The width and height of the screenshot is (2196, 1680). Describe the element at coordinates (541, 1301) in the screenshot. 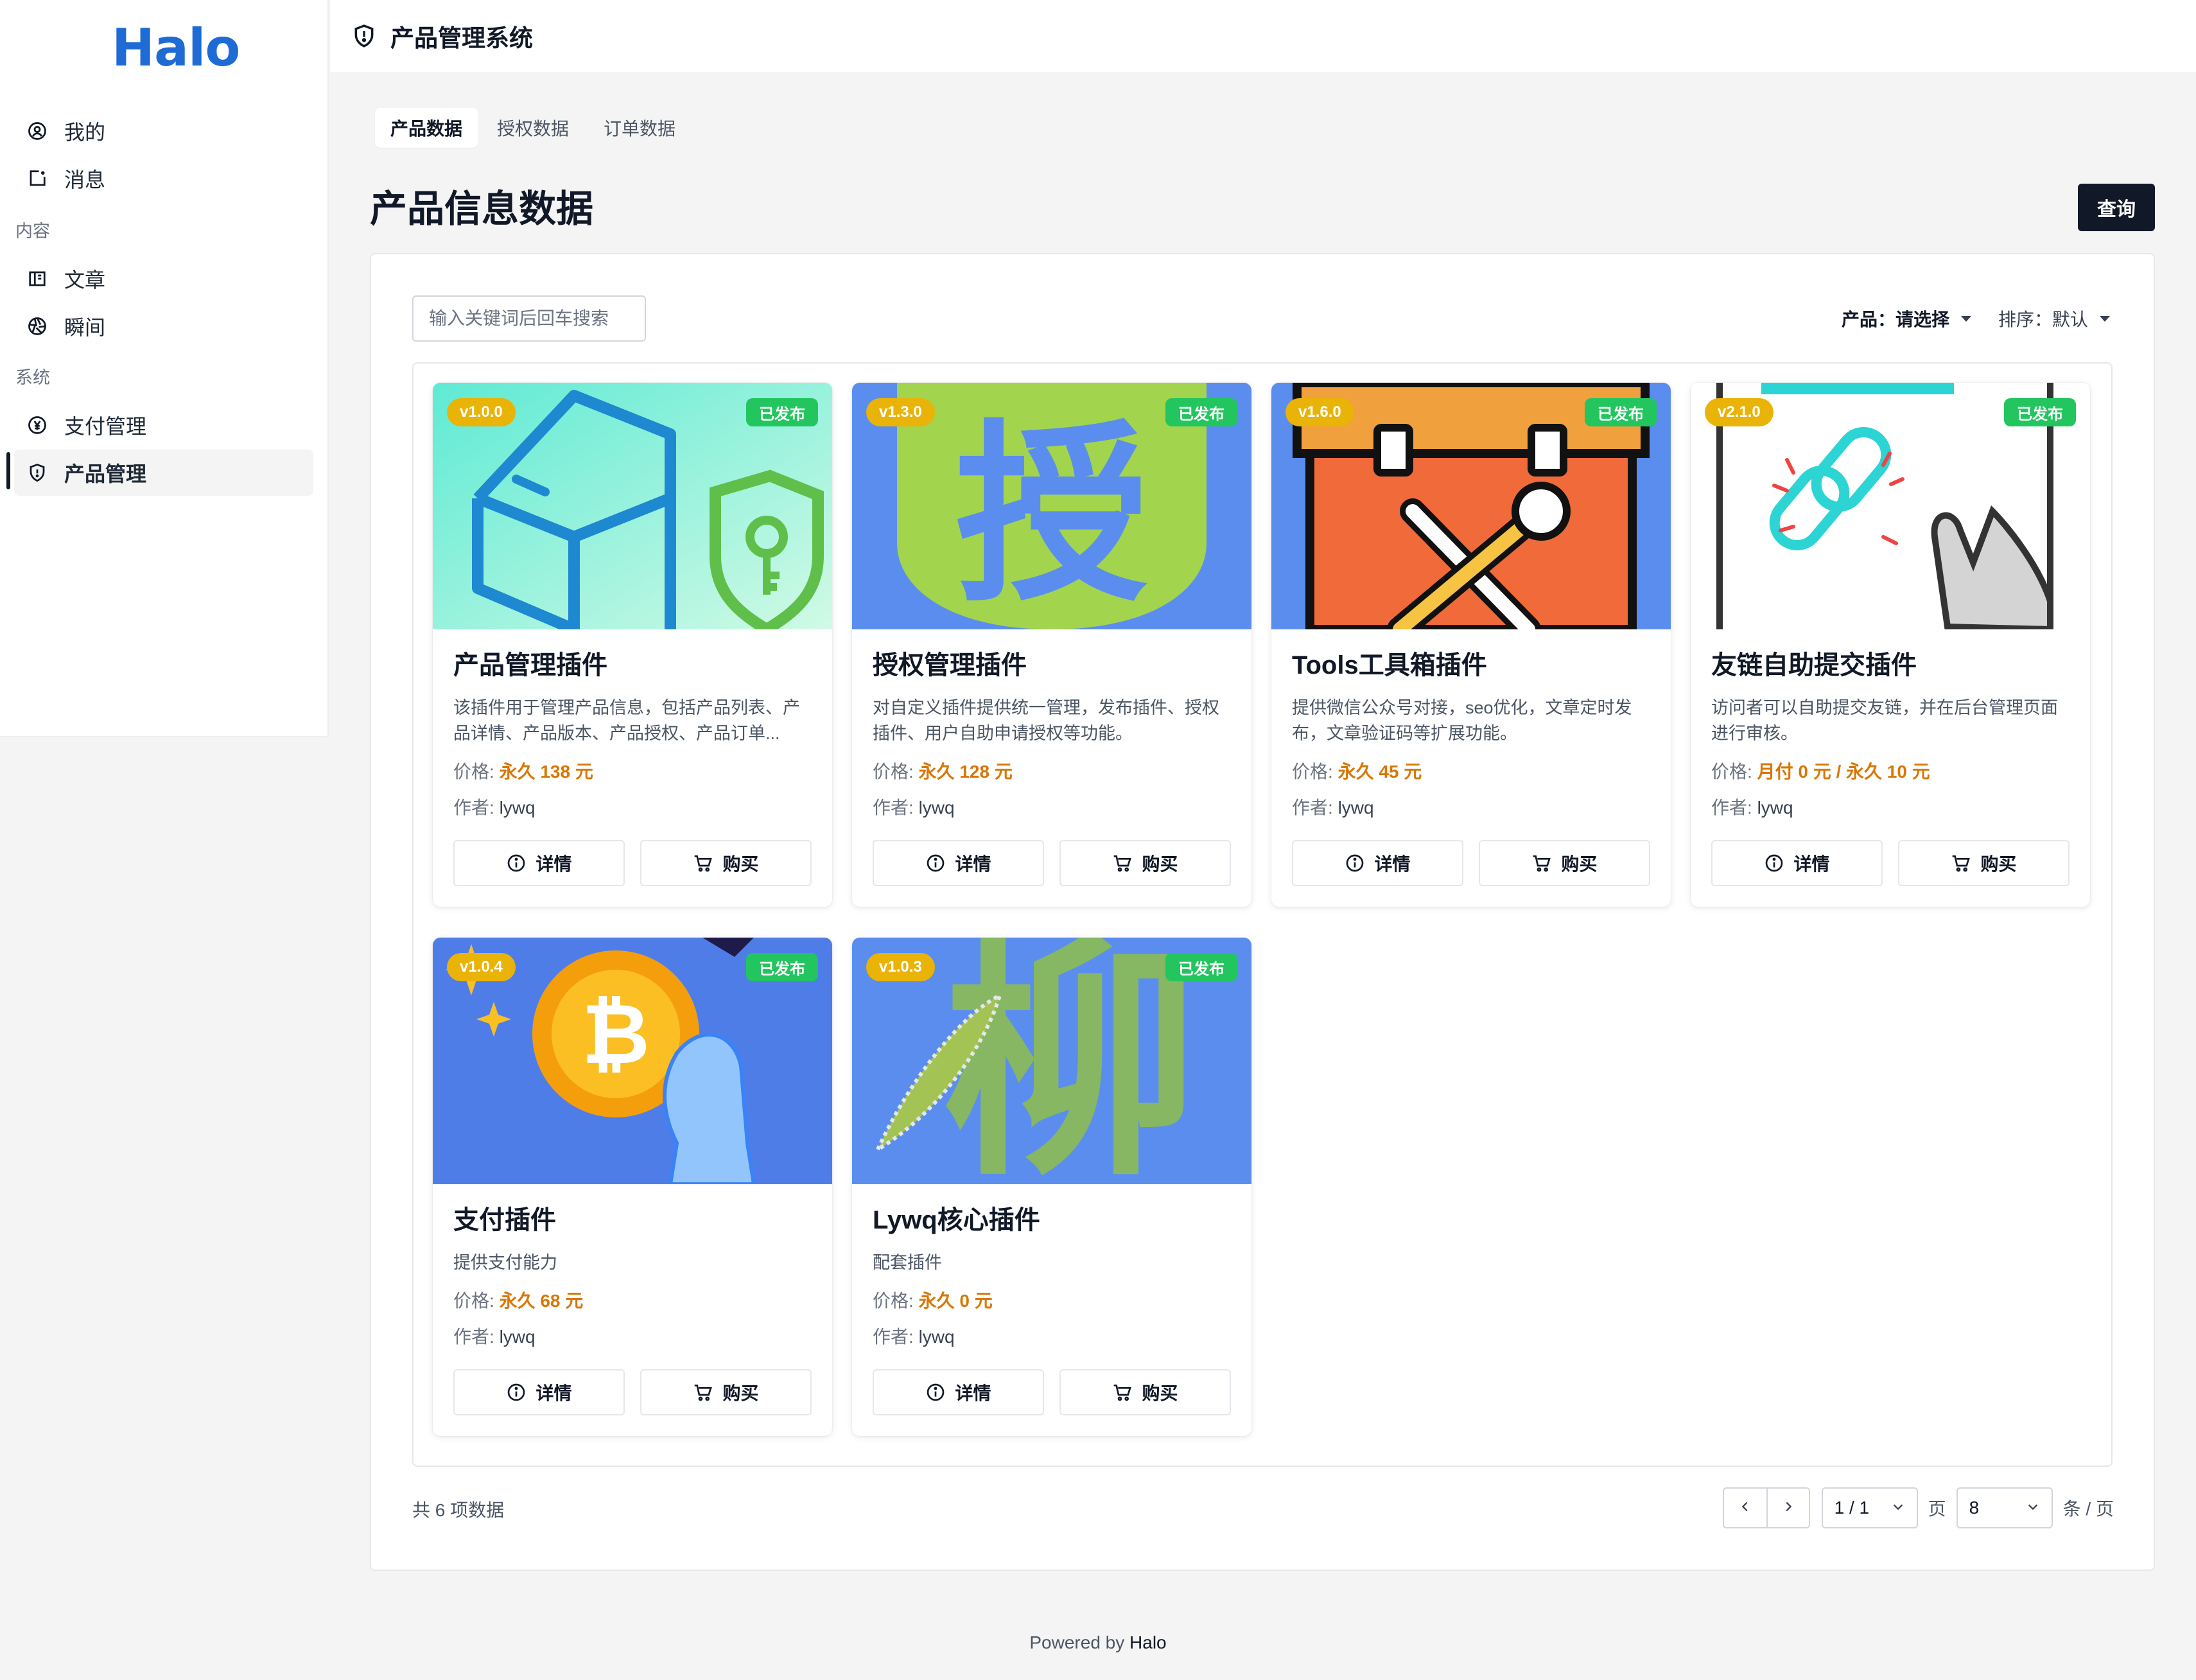

I see `price-value: 永久 68 元` at that location.